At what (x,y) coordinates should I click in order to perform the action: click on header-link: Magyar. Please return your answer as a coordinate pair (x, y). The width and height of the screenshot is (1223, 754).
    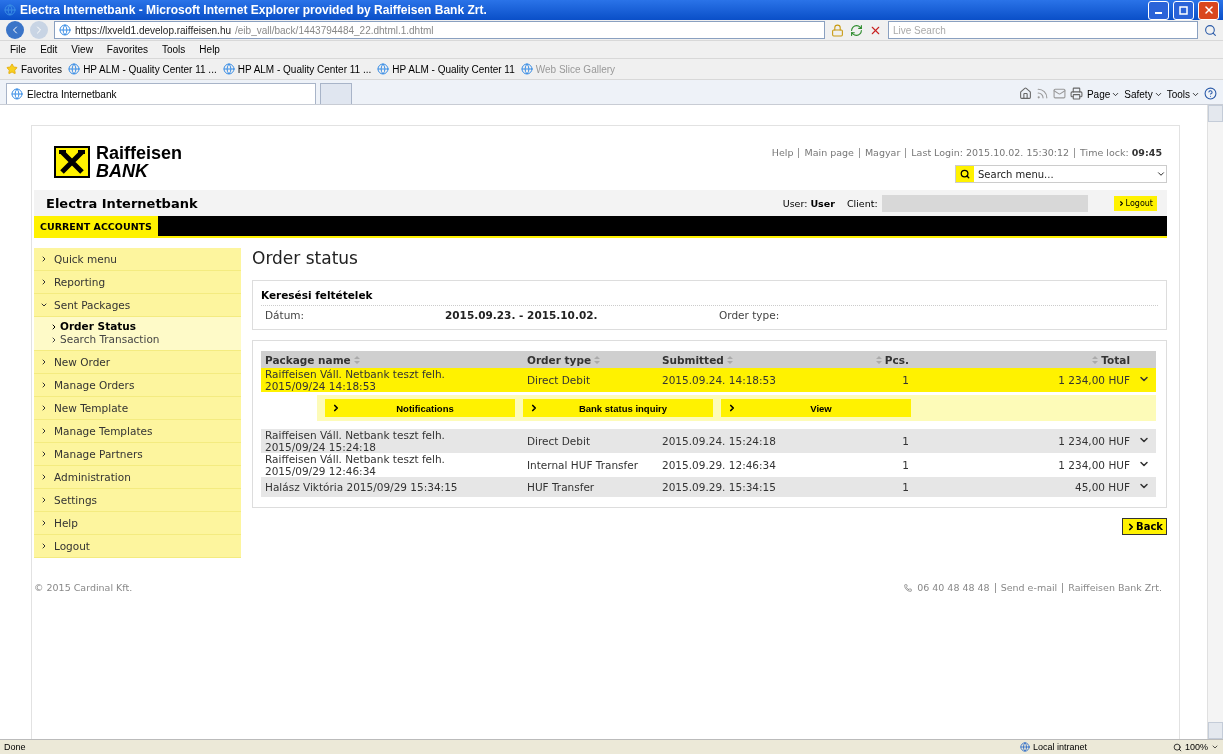
    Looking at the image, I should click on (882, 153).